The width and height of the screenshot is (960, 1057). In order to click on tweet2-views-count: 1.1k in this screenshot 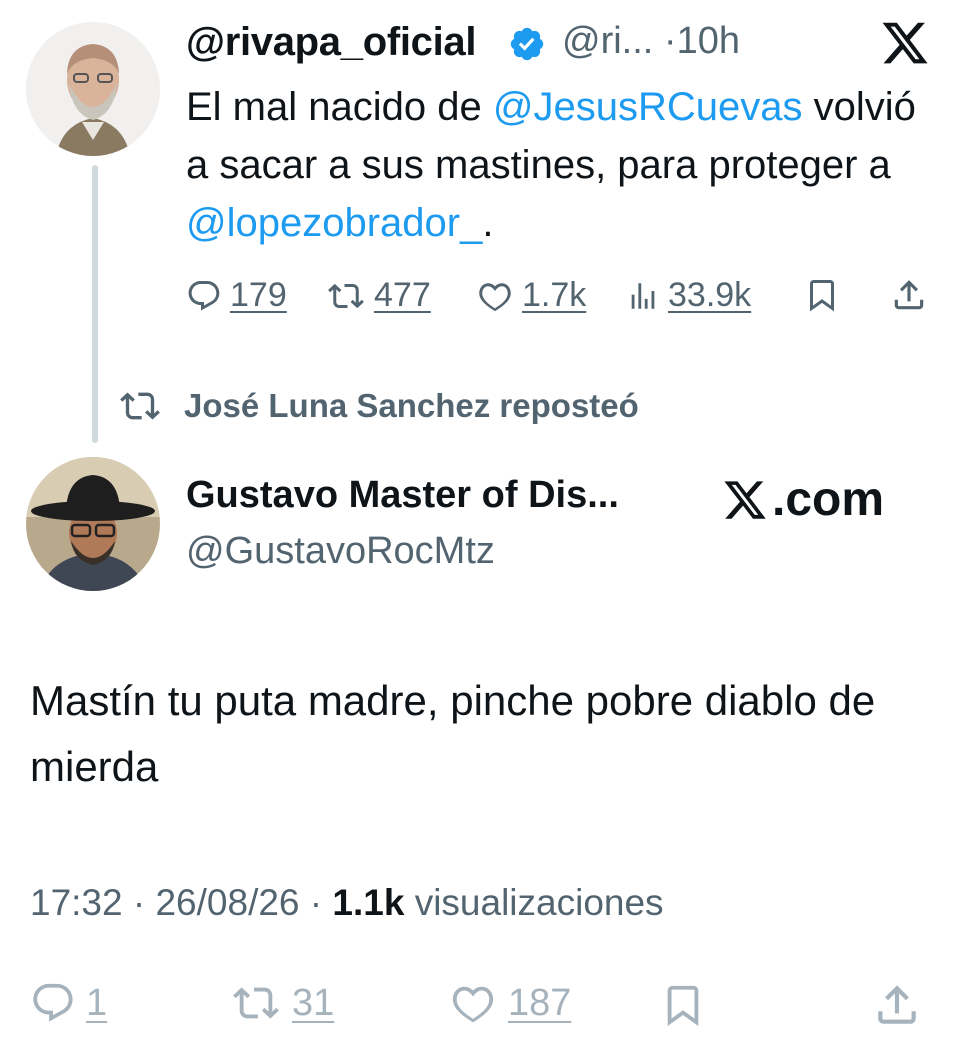, I will do `click(368, 902)`.